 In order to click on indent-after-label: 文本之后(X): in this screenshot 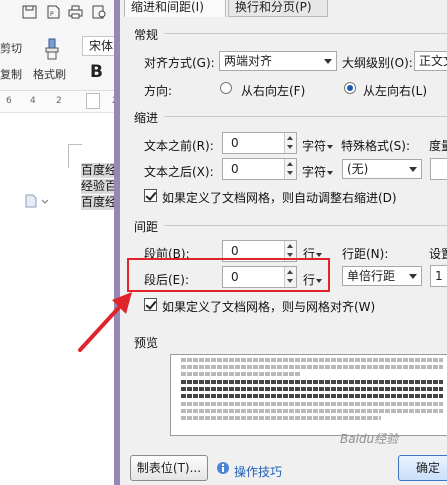, I will do `click(179, 172)`.